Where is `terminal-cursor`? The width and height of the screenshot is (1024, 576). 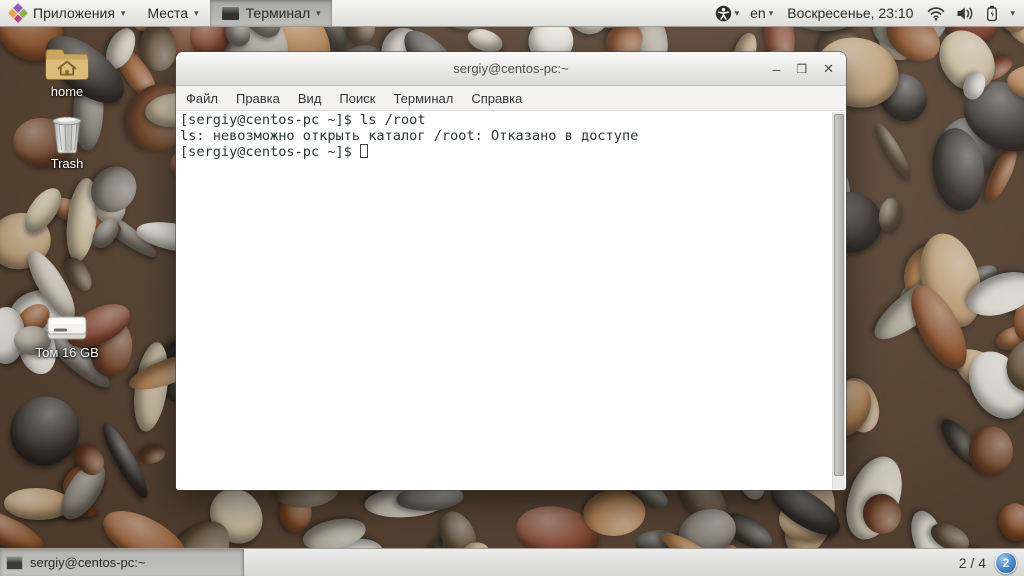 terminal-cursor is located at coordinates (364, 151).